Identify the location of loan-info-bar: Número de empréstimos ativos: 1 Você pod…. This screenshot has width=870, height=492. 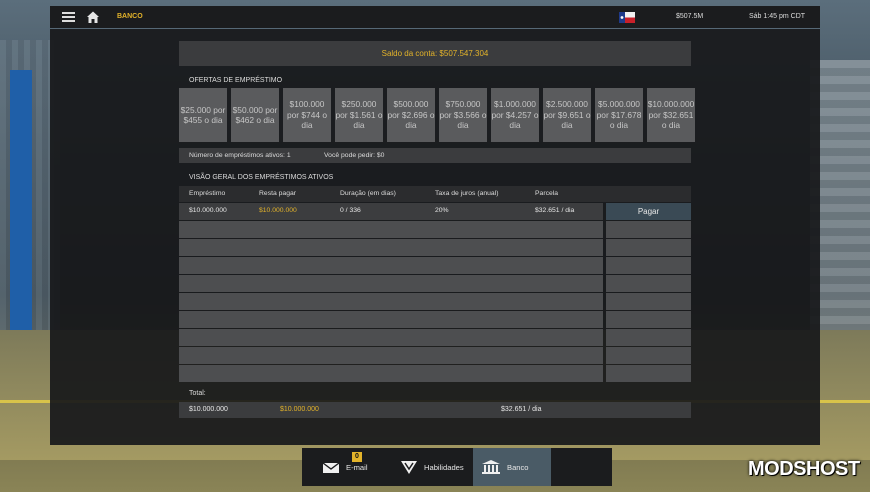
(435, 155).